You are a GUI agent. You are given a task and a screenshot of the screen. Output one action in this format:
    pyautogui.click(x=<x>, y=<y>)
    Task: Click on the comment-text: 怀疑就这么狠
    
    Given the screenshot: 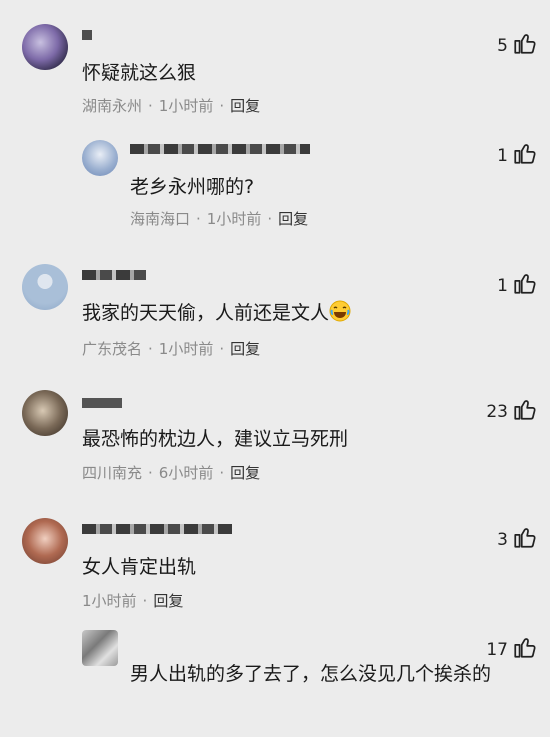 What is the action you would take?
    pyautogui.click(x=139, y=73)
    